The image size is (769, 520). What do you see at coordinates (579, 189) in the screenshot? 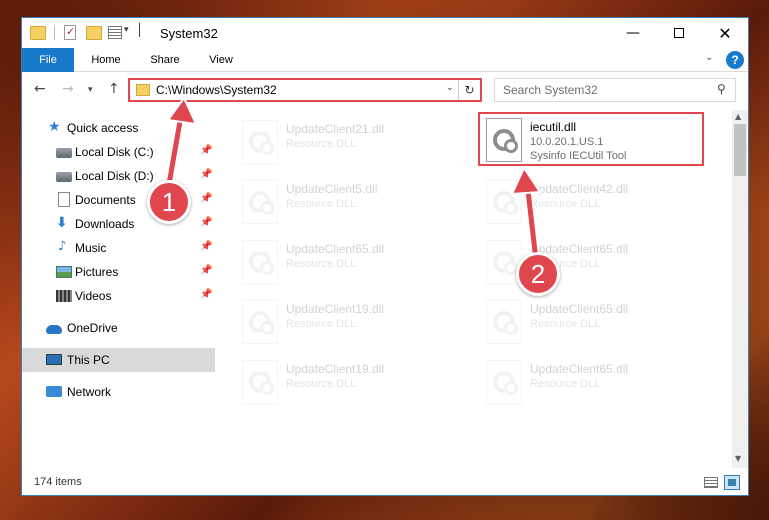
I see `file-name: UpdateClient42.dll` at bounding box center [579, 189].